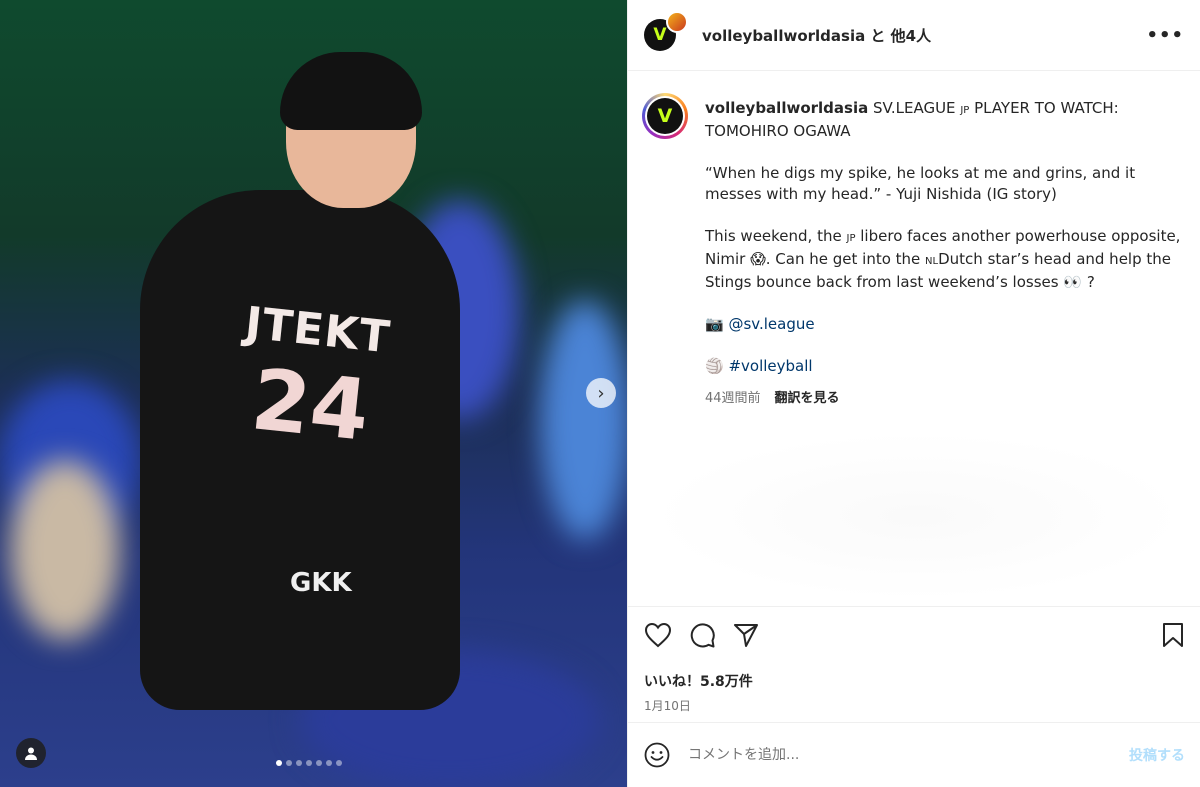 This screenshot has width=1200, height=787. Describe the element at coordinates (914, 108) in the screenshot. I see `caption-title-text: SV.LEAGUE` at that location.